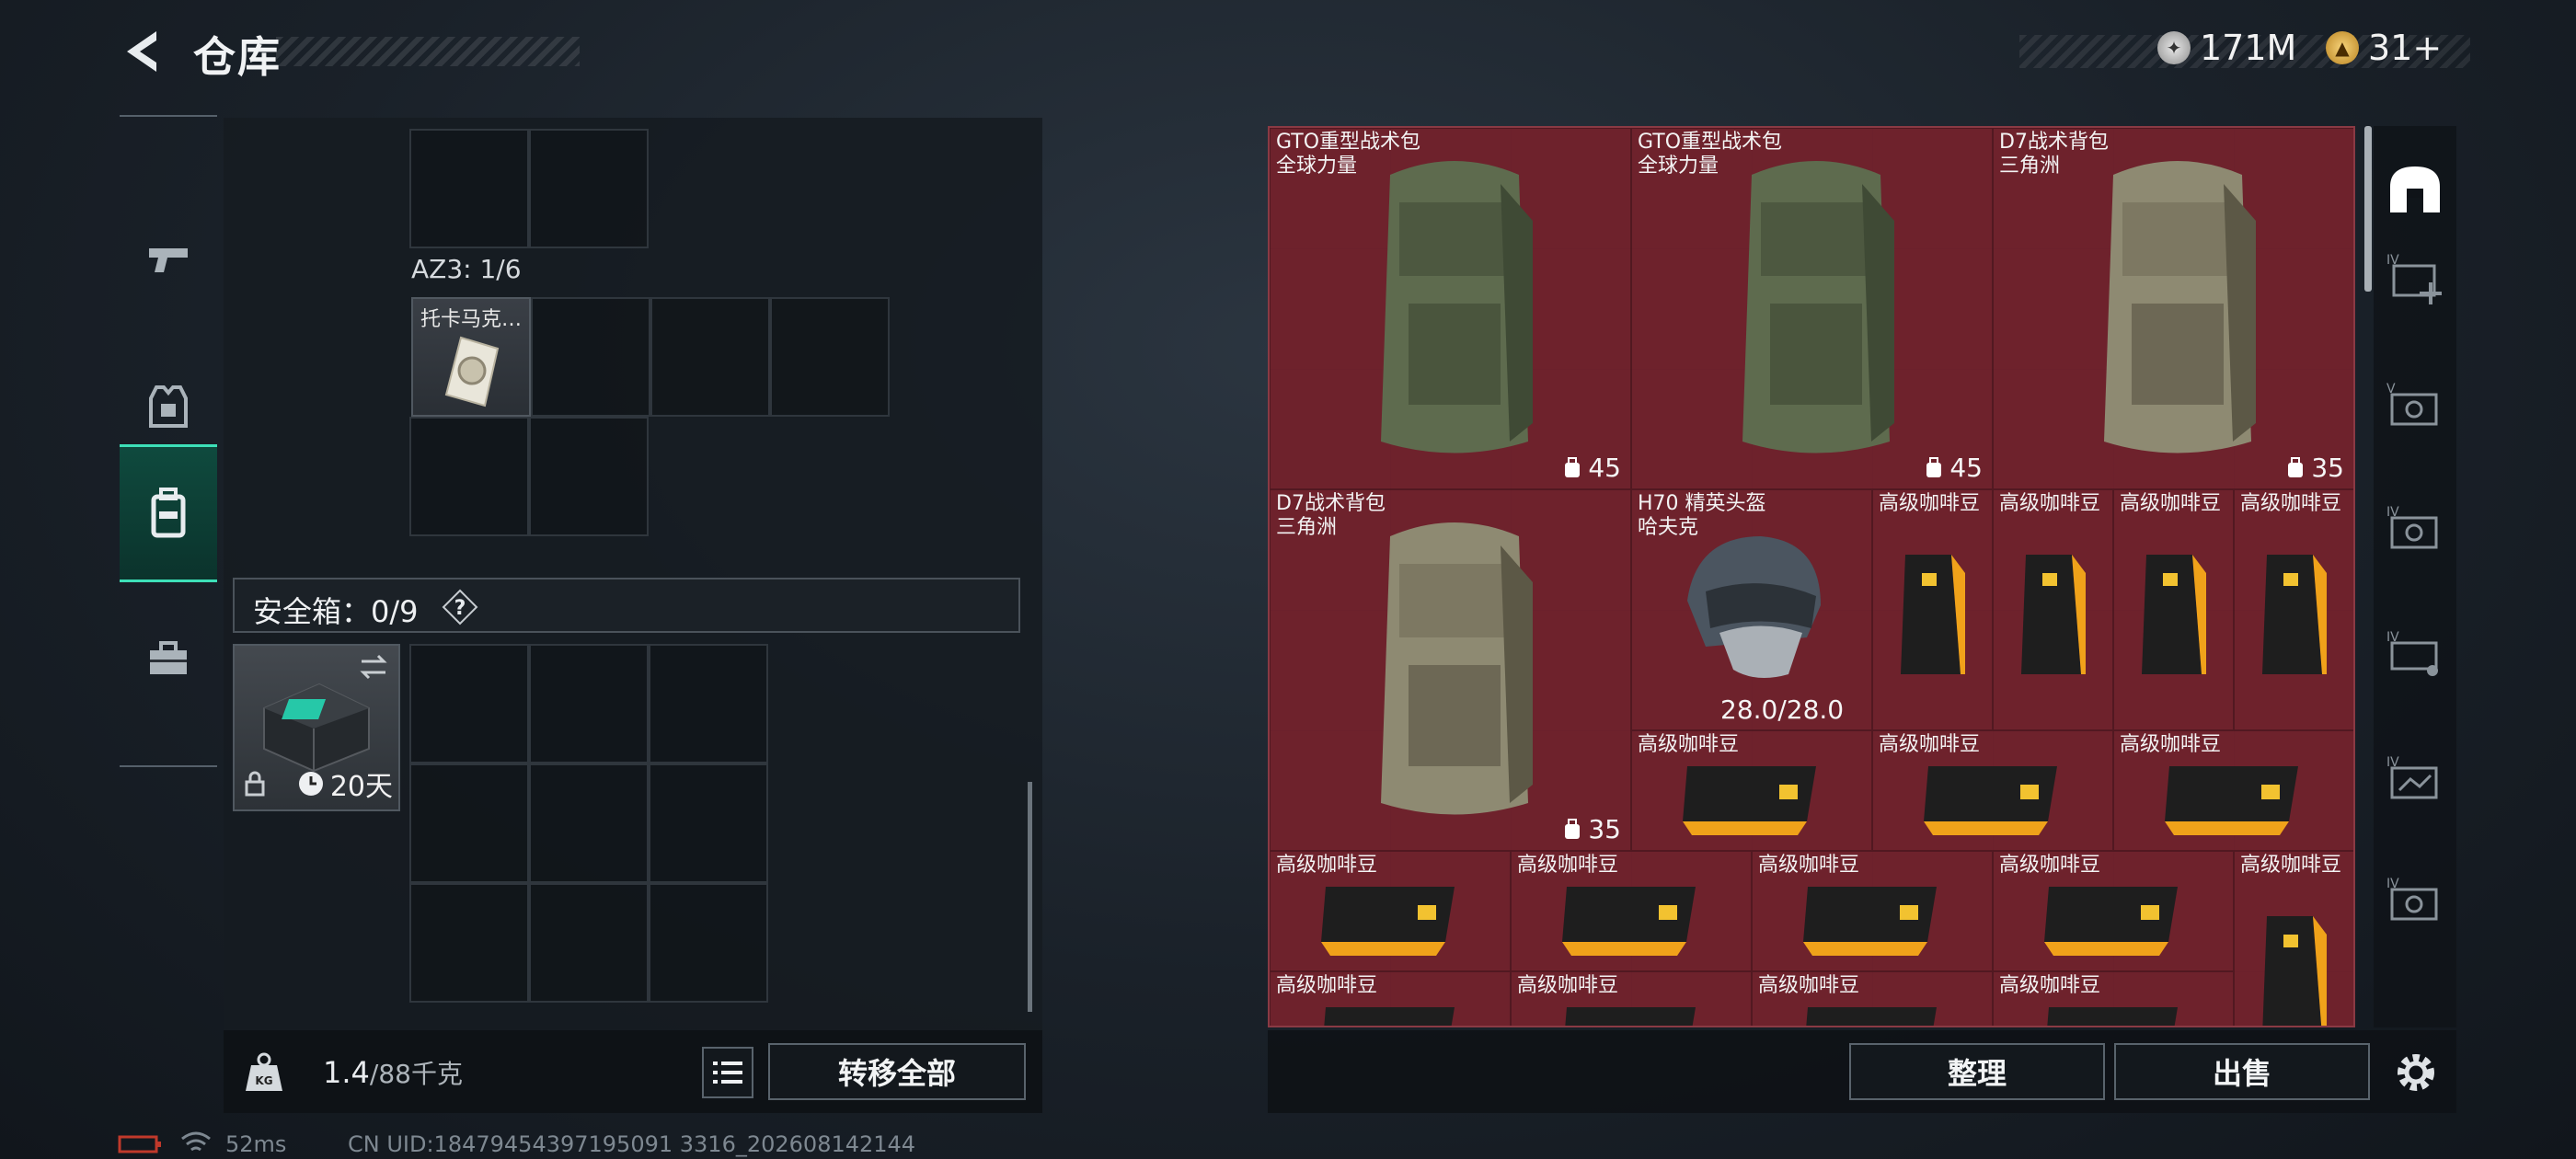  Describe the element at coordinates (168, 660) in the screenshot. I see `nav-toolbox` at that location.